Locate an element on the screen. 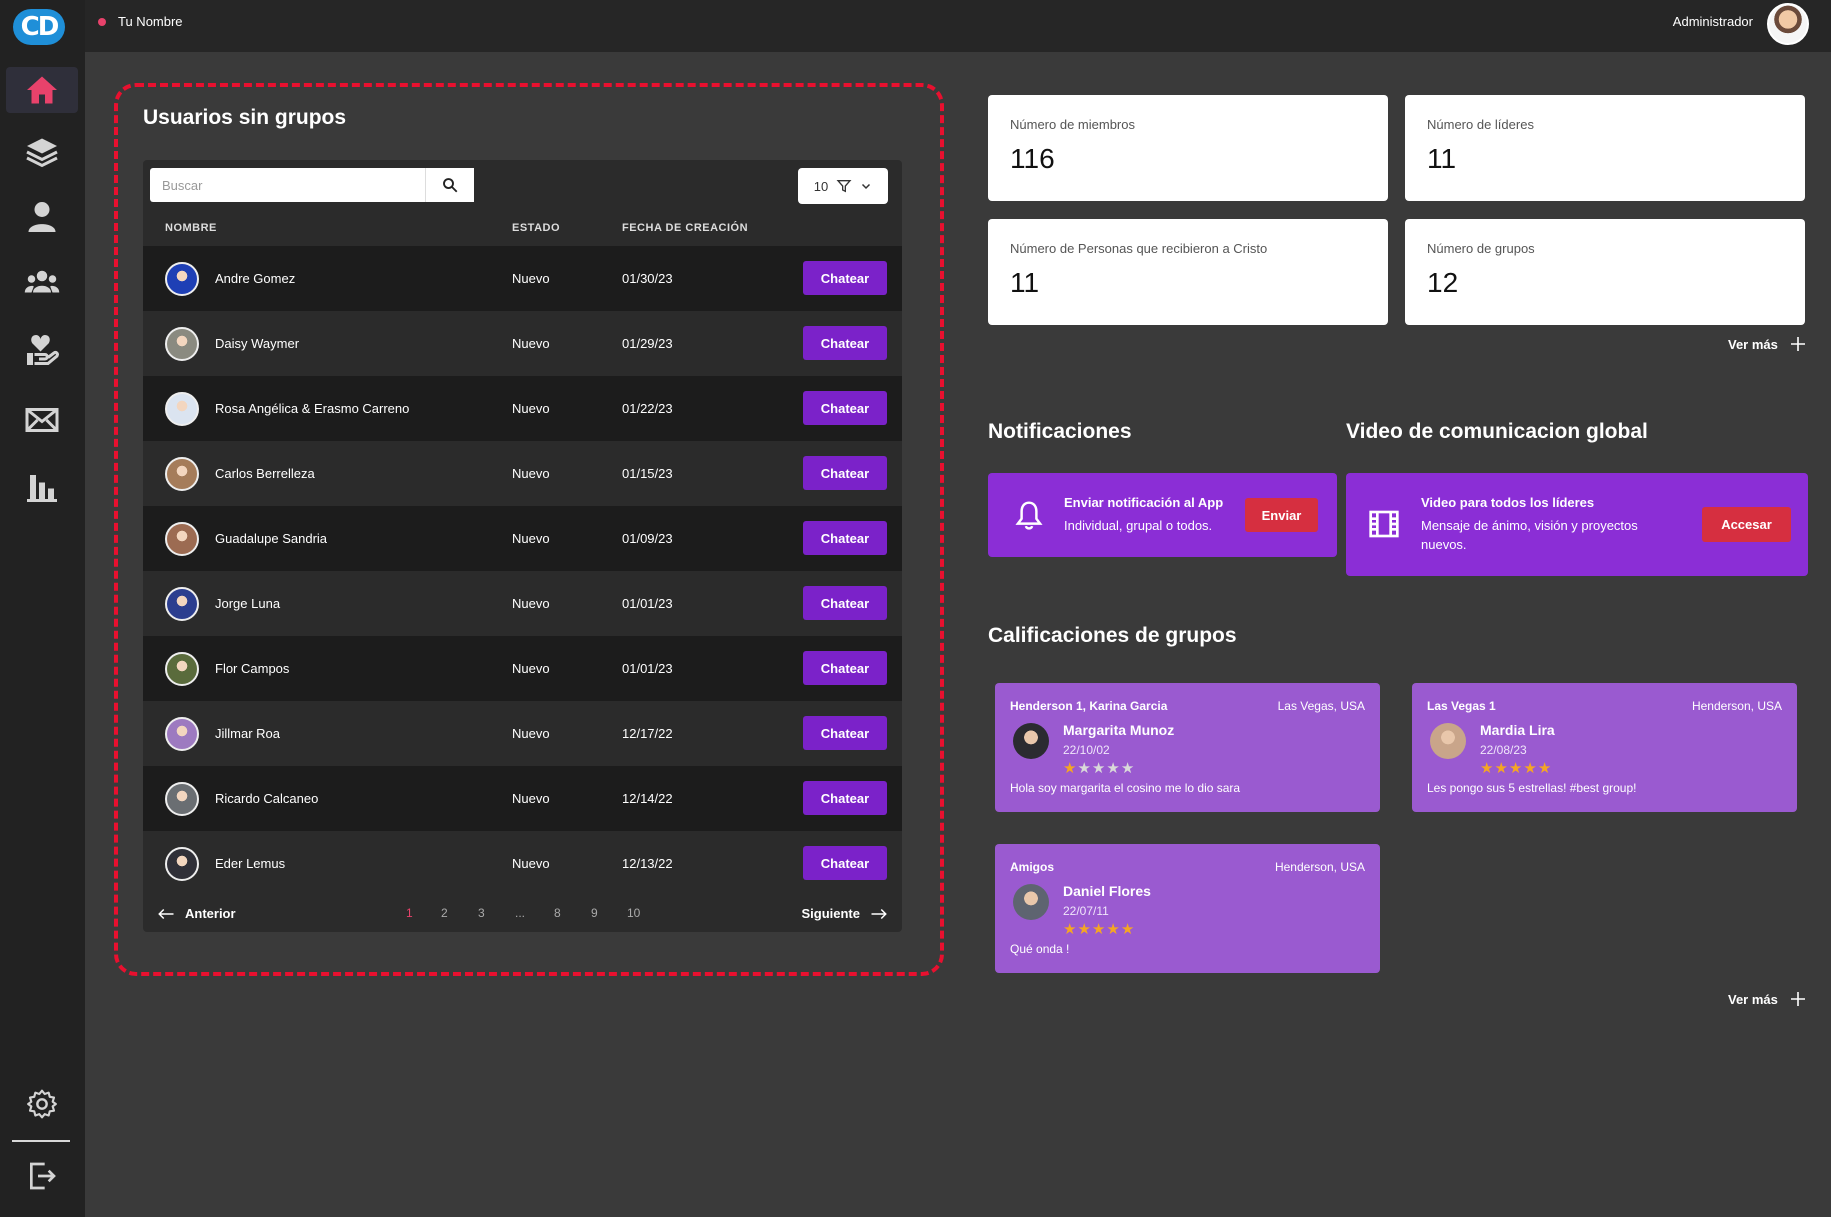  logout-icon is located at coordinates (43, 1176).